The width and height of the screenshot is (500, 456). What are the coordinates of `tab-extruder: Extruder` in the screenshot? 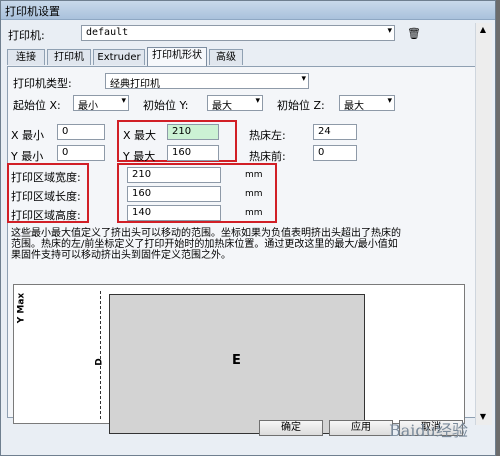 It's located at (119, 57).